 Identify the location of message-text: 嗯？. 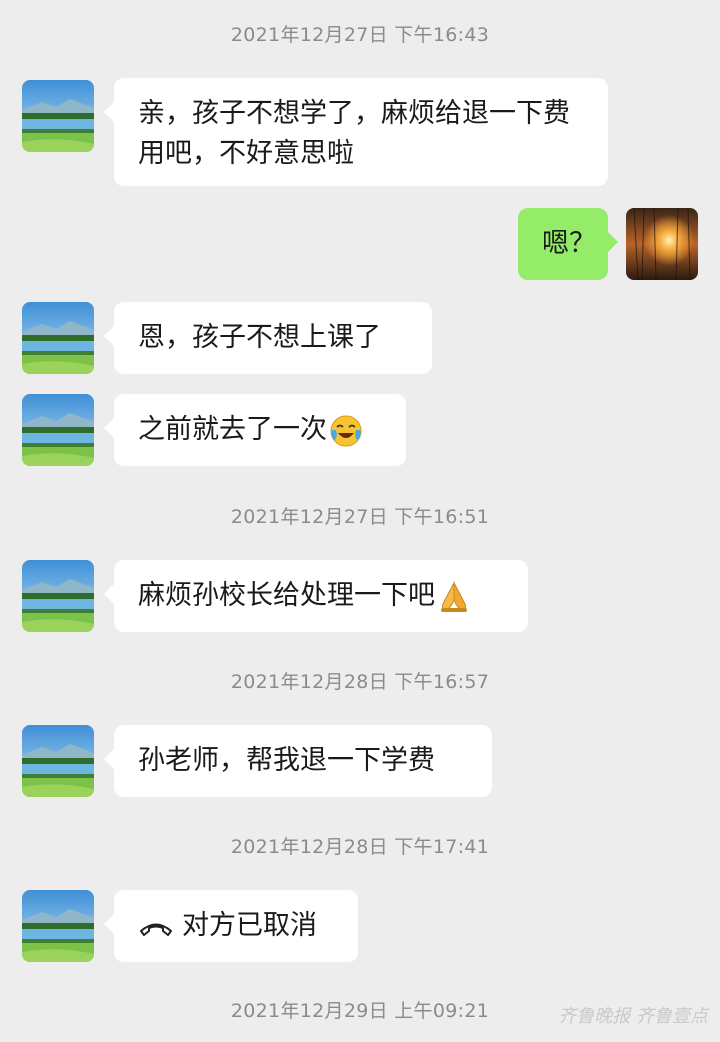
(569, 243).